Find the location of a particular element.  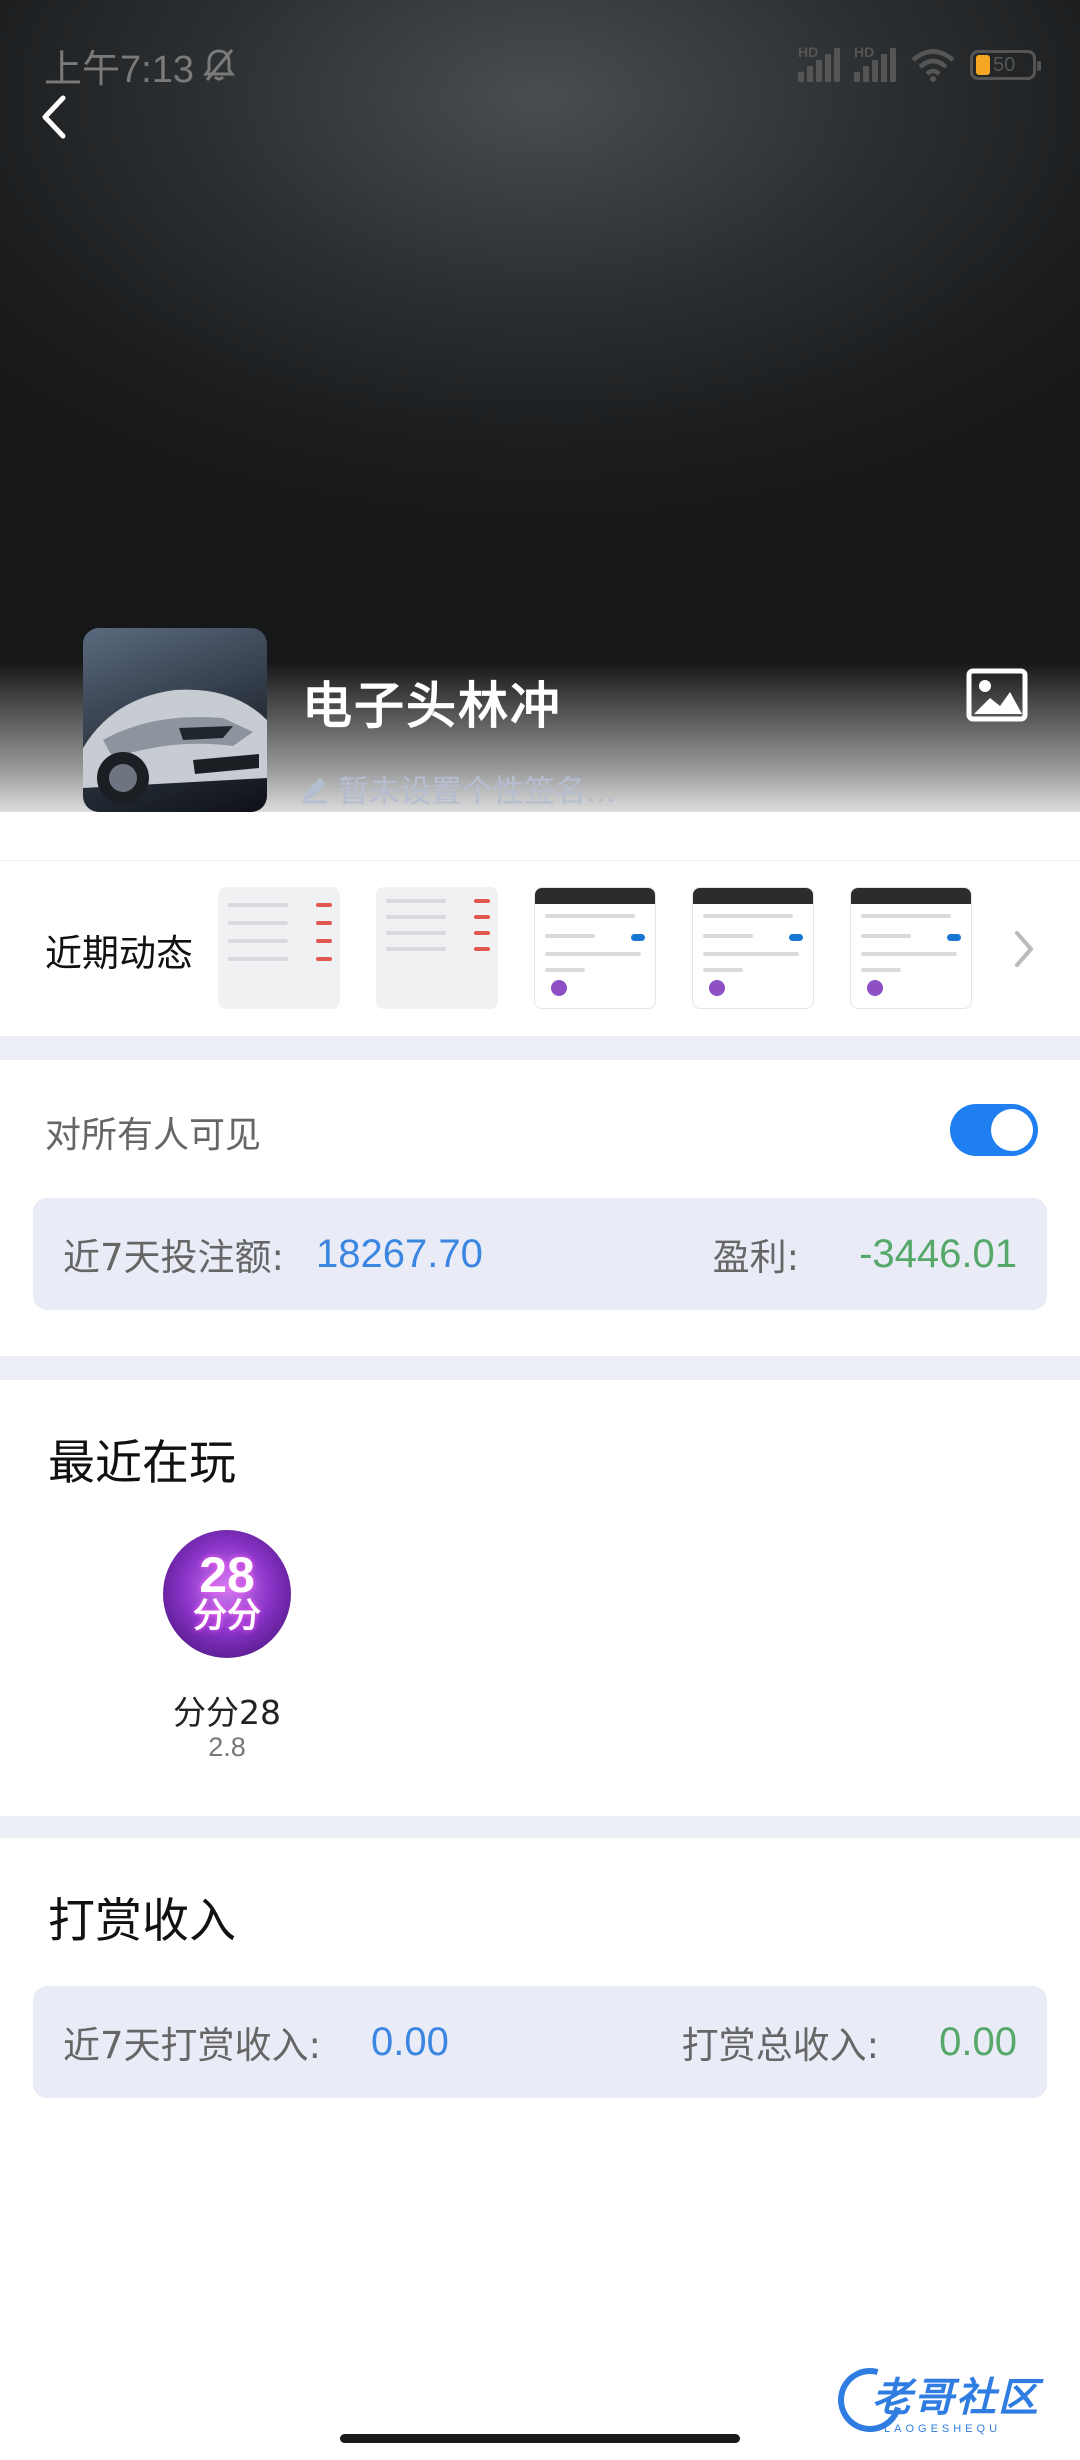

betting-stats-card: 近7天投注额: 18267.70 盈利: -3446.01 is located at coordinates (540, 1254).